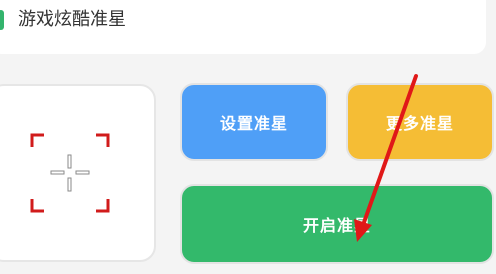 The width and height of the screenshot is (496, 274). What do you see at coordinates (254, 122) in the screenshot?
I see `set-crosshair-button: 设置准星` at bounding box center [254, 122].